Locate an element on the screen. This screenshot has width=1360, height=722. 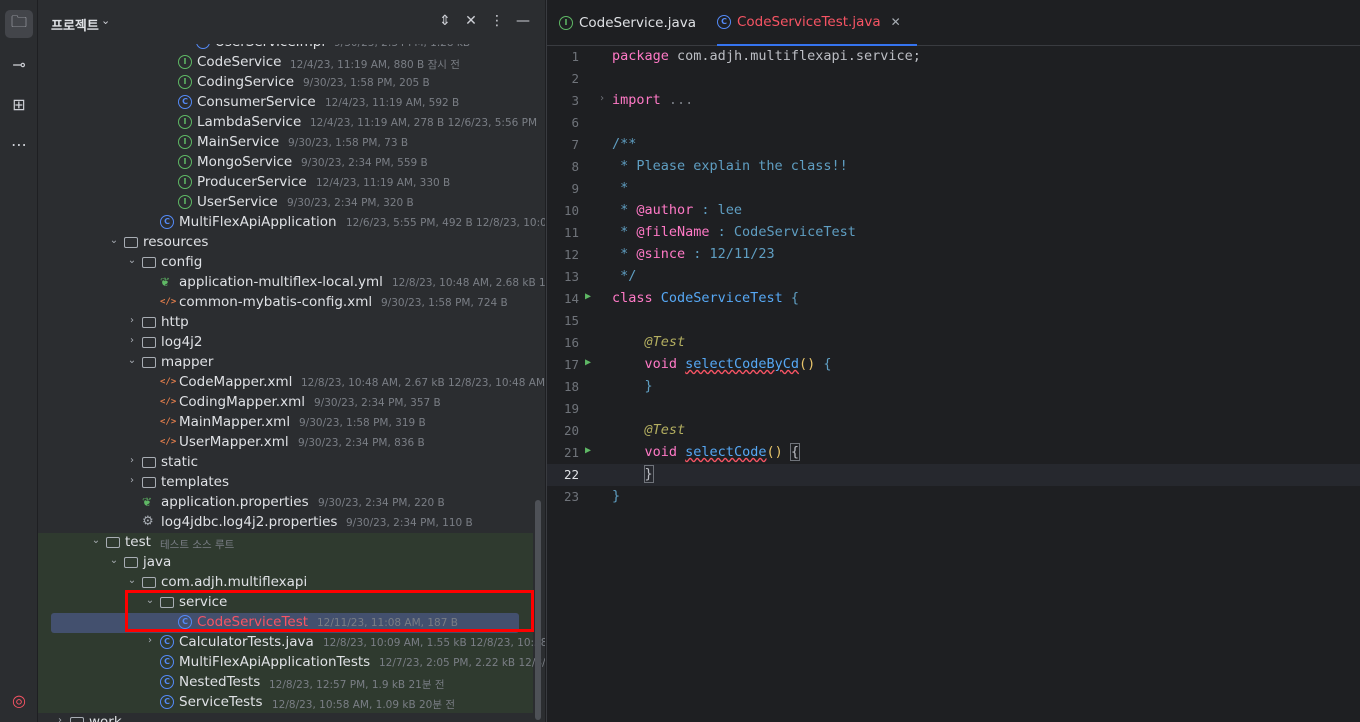
code-line: 10 * @author : lee is located at coordinates (953, 211).